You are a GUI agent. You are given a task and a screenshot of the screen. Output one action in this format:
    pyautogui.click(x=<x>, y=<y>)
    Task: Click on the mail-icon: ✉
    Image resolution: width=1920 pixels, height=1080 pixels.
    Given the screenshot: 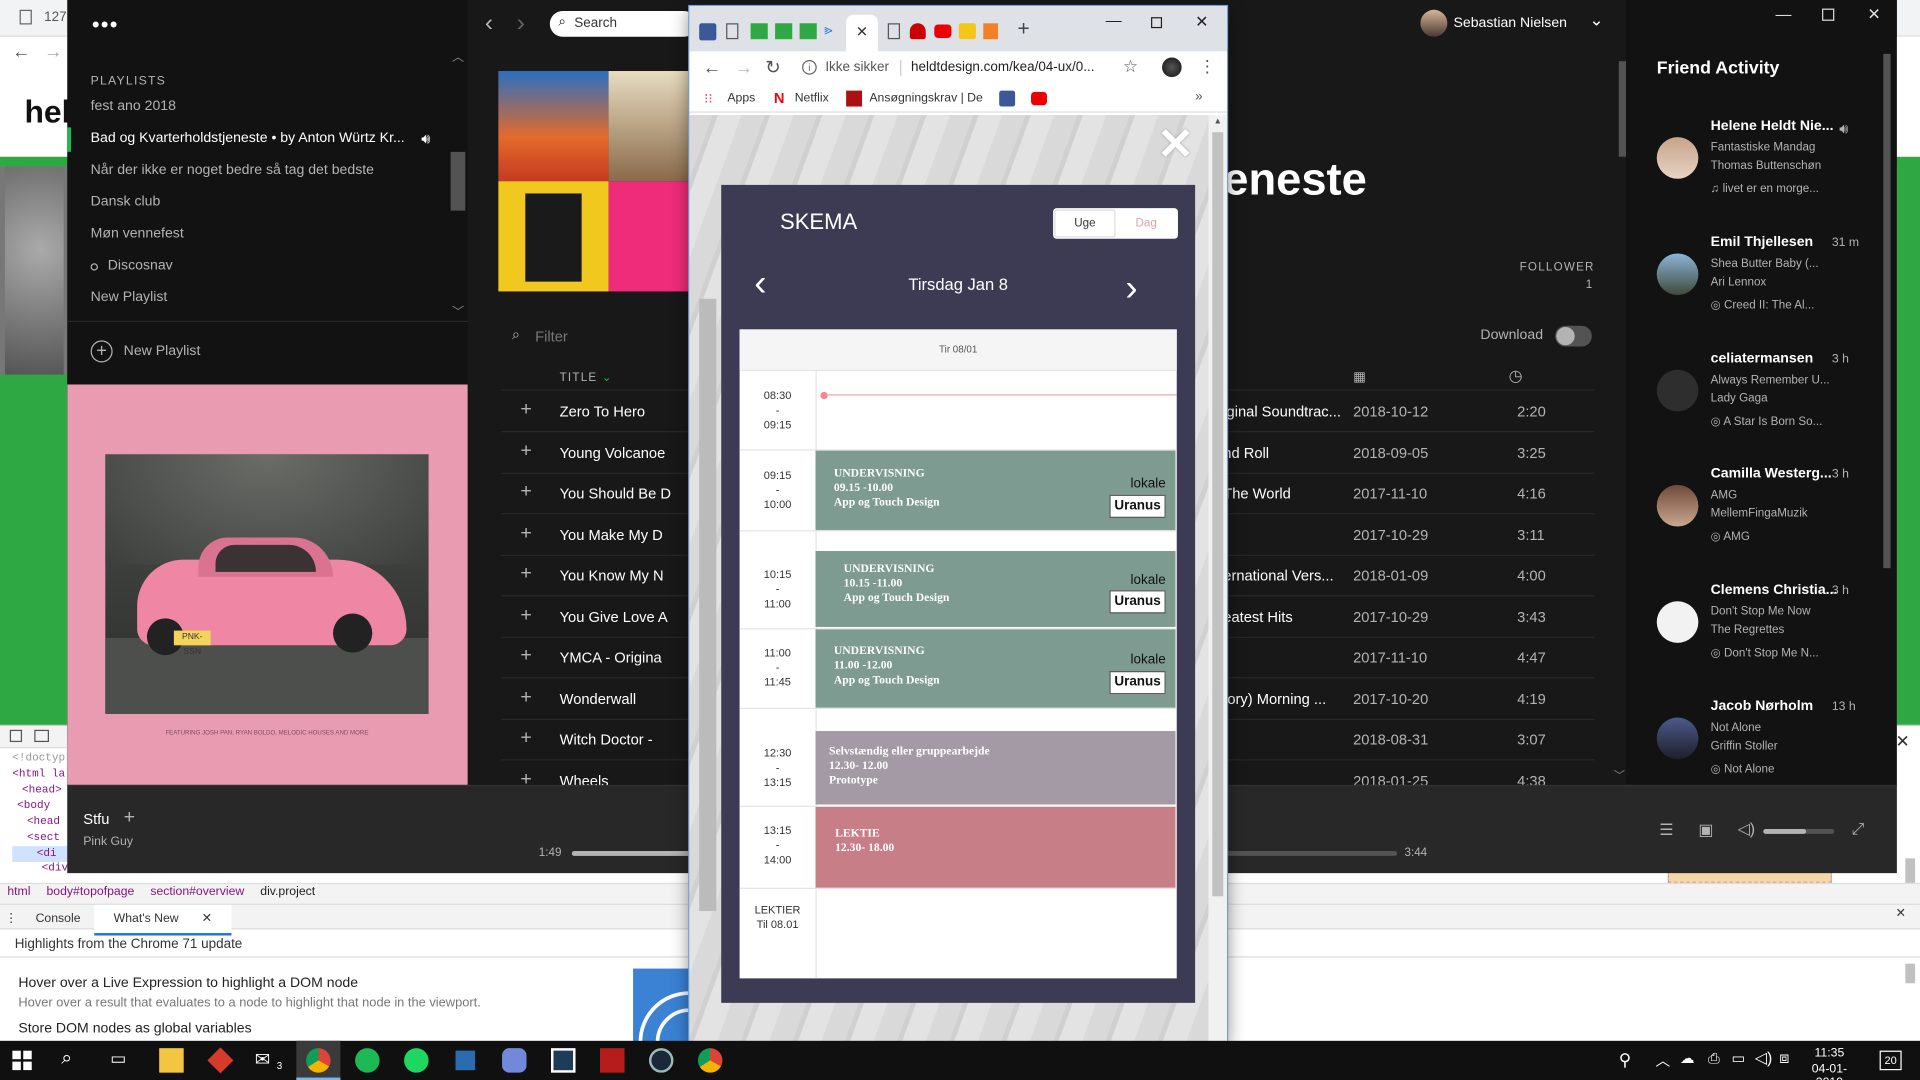 What is the action you would take?
    pyautogui.click(x=267, y=1060)
    